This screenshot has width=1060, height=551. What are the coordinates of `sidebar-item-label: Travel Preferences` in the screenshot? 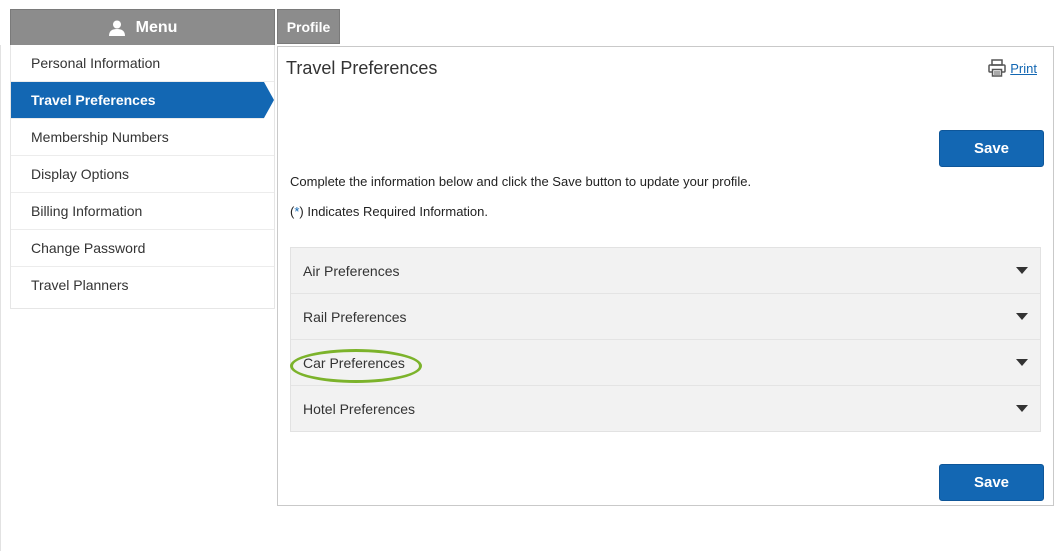 It's located at (93, 100).